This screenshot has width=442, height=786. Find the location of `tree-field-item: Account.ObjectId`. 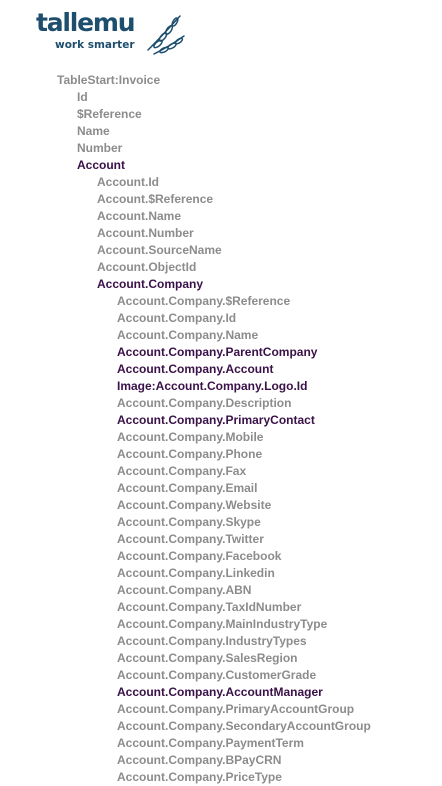

tree-field-item: Account.ObjectId is located at coordinates (147, 267).